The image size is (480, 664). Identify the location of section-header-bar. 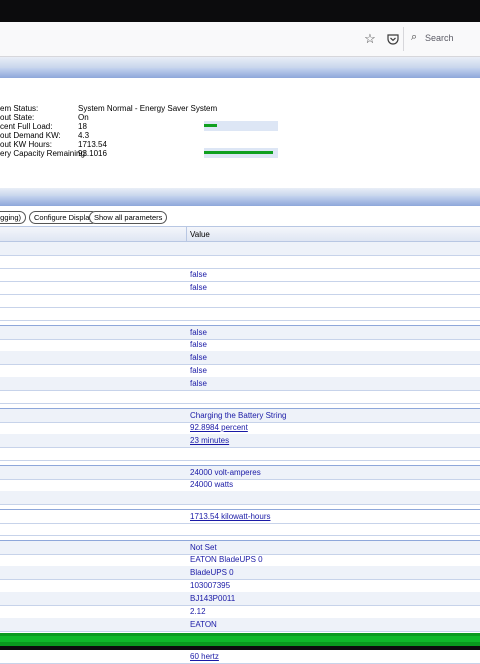
(240, 73).